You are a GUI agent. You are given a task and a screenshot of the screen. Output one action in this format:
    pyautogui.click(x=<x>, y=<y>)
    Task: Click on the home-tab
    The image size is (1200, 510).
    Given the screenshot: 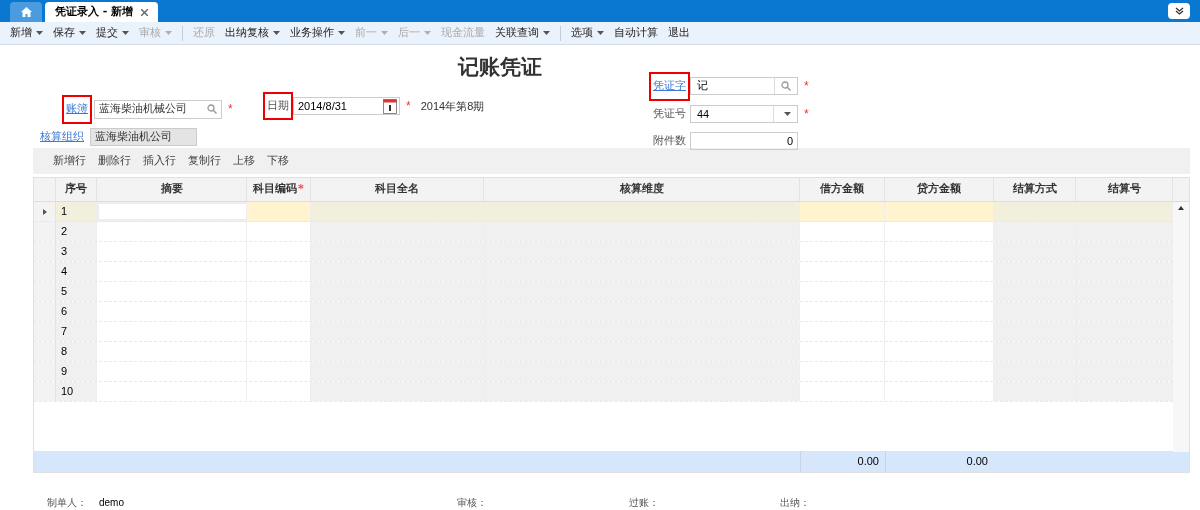 What is the action you would take?
    pyautogui.click(x=26, y=12)
    